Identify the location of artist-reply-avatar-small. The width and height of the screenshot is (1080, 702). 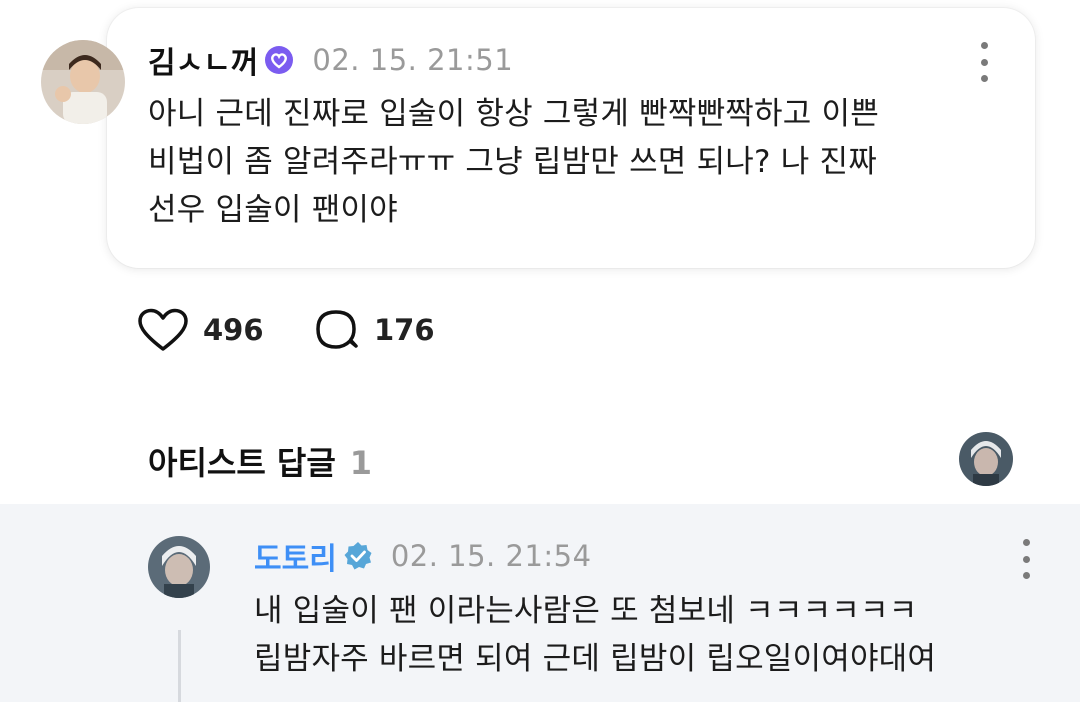
(986, 459).